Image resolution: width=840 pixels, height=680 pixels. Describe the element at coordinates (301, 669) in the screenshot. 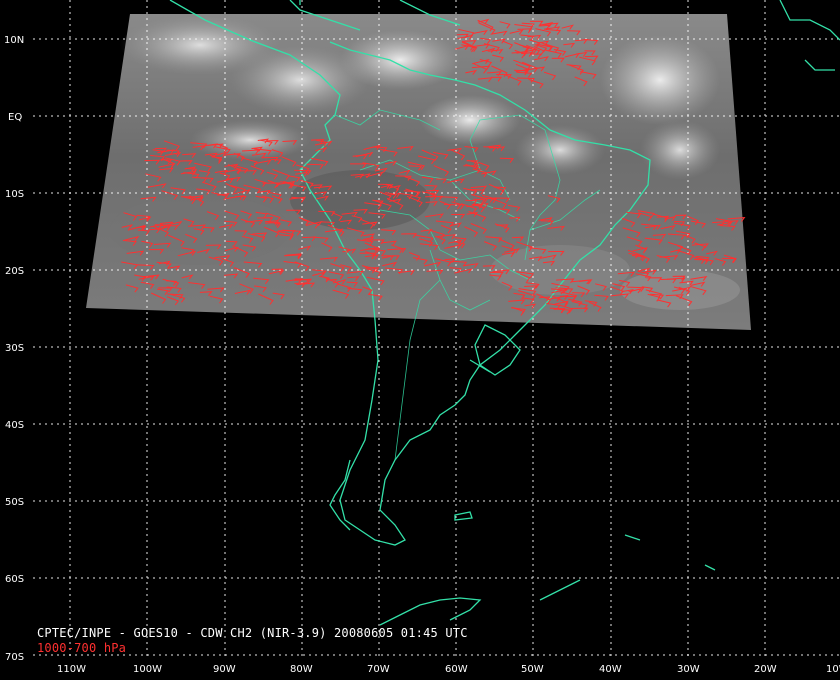

I see `lon-label: 80W` at that location.